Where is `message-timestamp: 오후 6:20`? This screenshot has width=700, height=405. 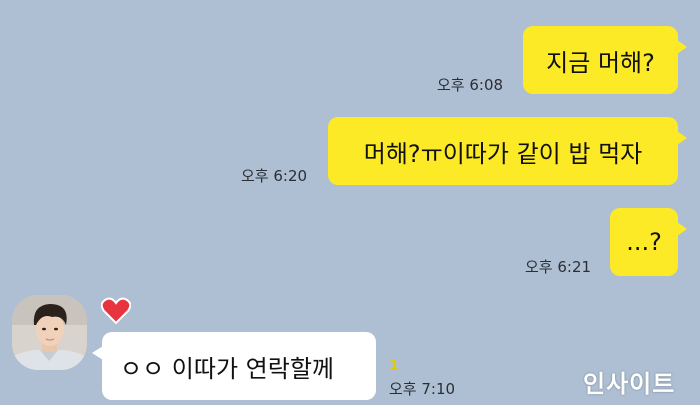 message-timestamp: 오후 6:20 is located at coordinates (274, 176).